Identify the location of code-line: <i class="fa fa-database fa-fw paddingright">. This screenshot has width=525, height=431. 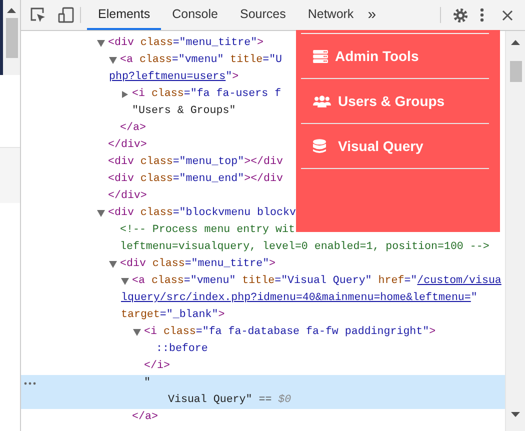
(290, 332).